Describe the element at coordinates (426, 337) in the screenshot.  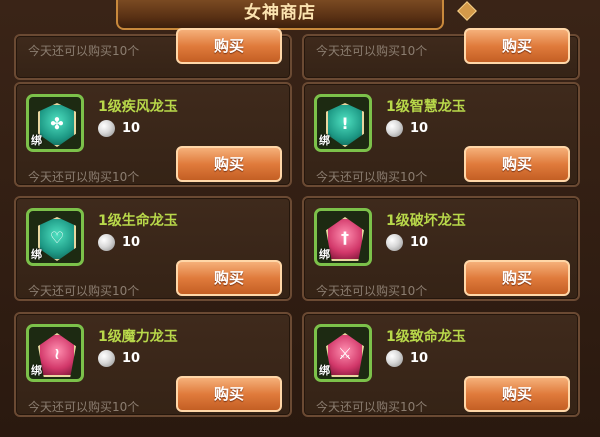
I see `item-name: 1级致命龙玉` at that location.